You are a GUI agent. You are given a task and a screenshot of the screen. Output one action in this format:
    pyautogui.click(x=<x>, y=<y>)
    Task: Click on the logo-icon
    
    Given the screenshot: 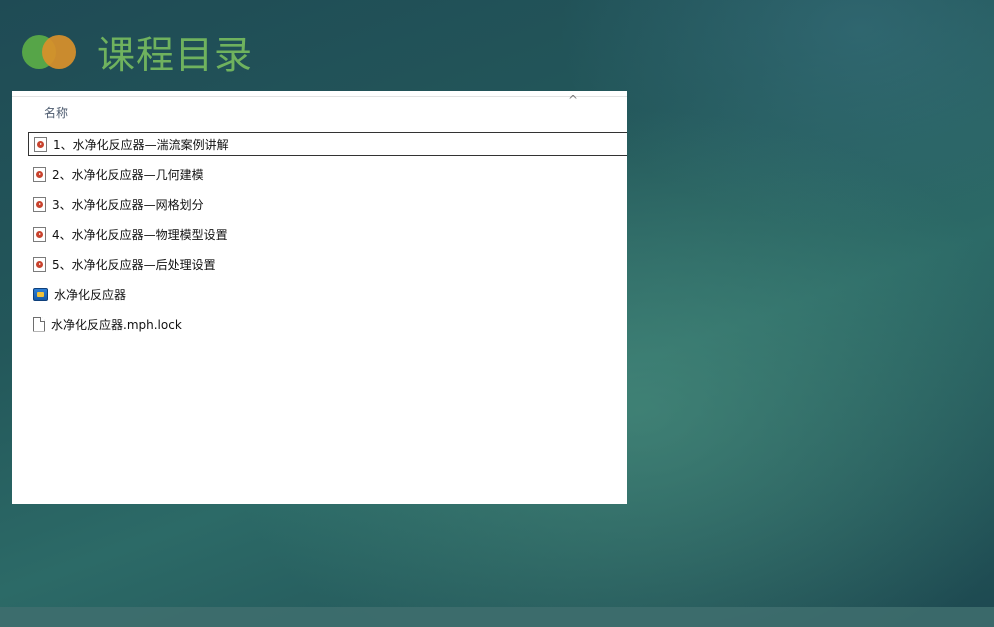 What is the action you would take?
    pyautogui.click(x=50, y=52)
    